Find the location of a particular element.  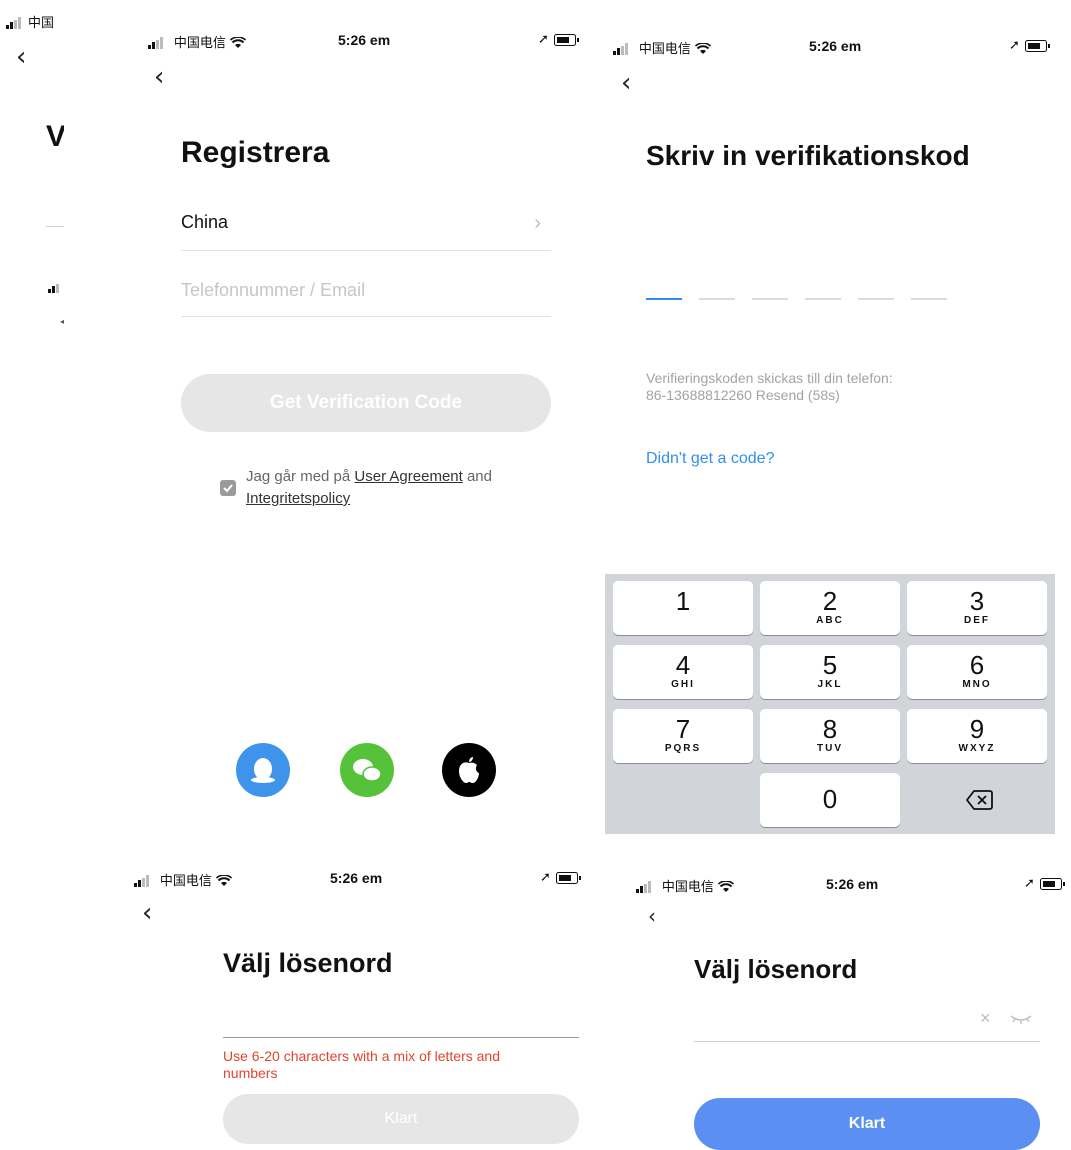

clear-input-icon: × is located at coordinates (985, 1018).